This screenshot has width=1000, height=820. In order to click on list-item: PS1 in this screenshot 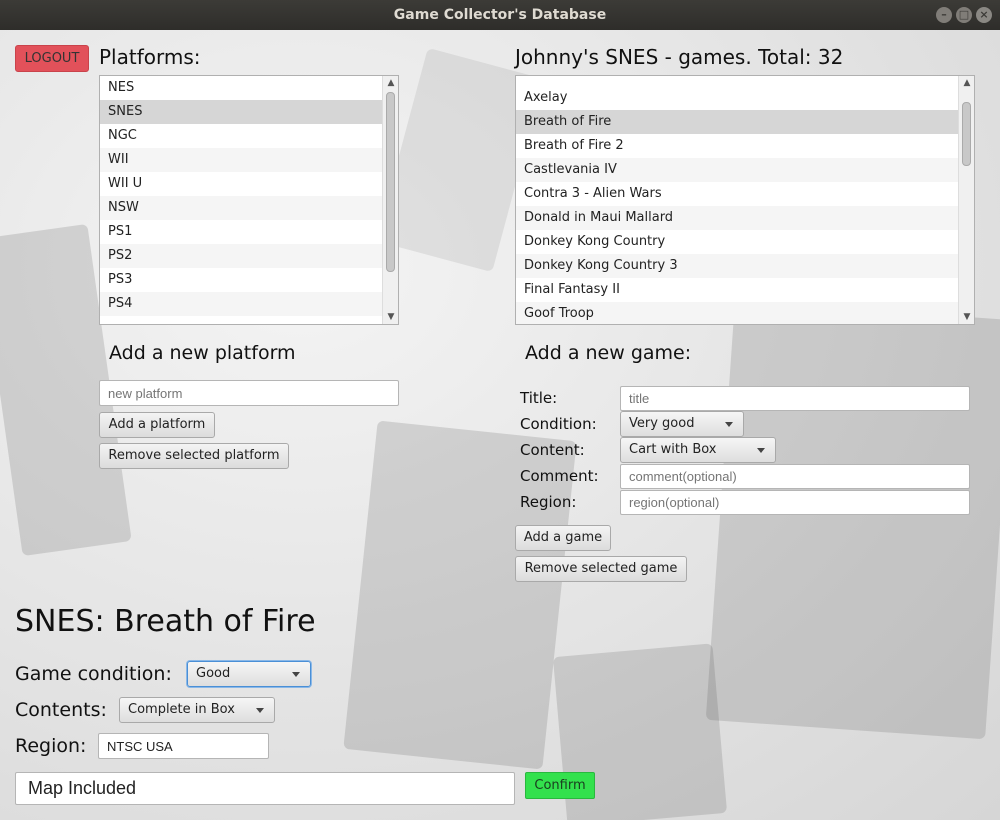, I will do `click(249, 232)`.